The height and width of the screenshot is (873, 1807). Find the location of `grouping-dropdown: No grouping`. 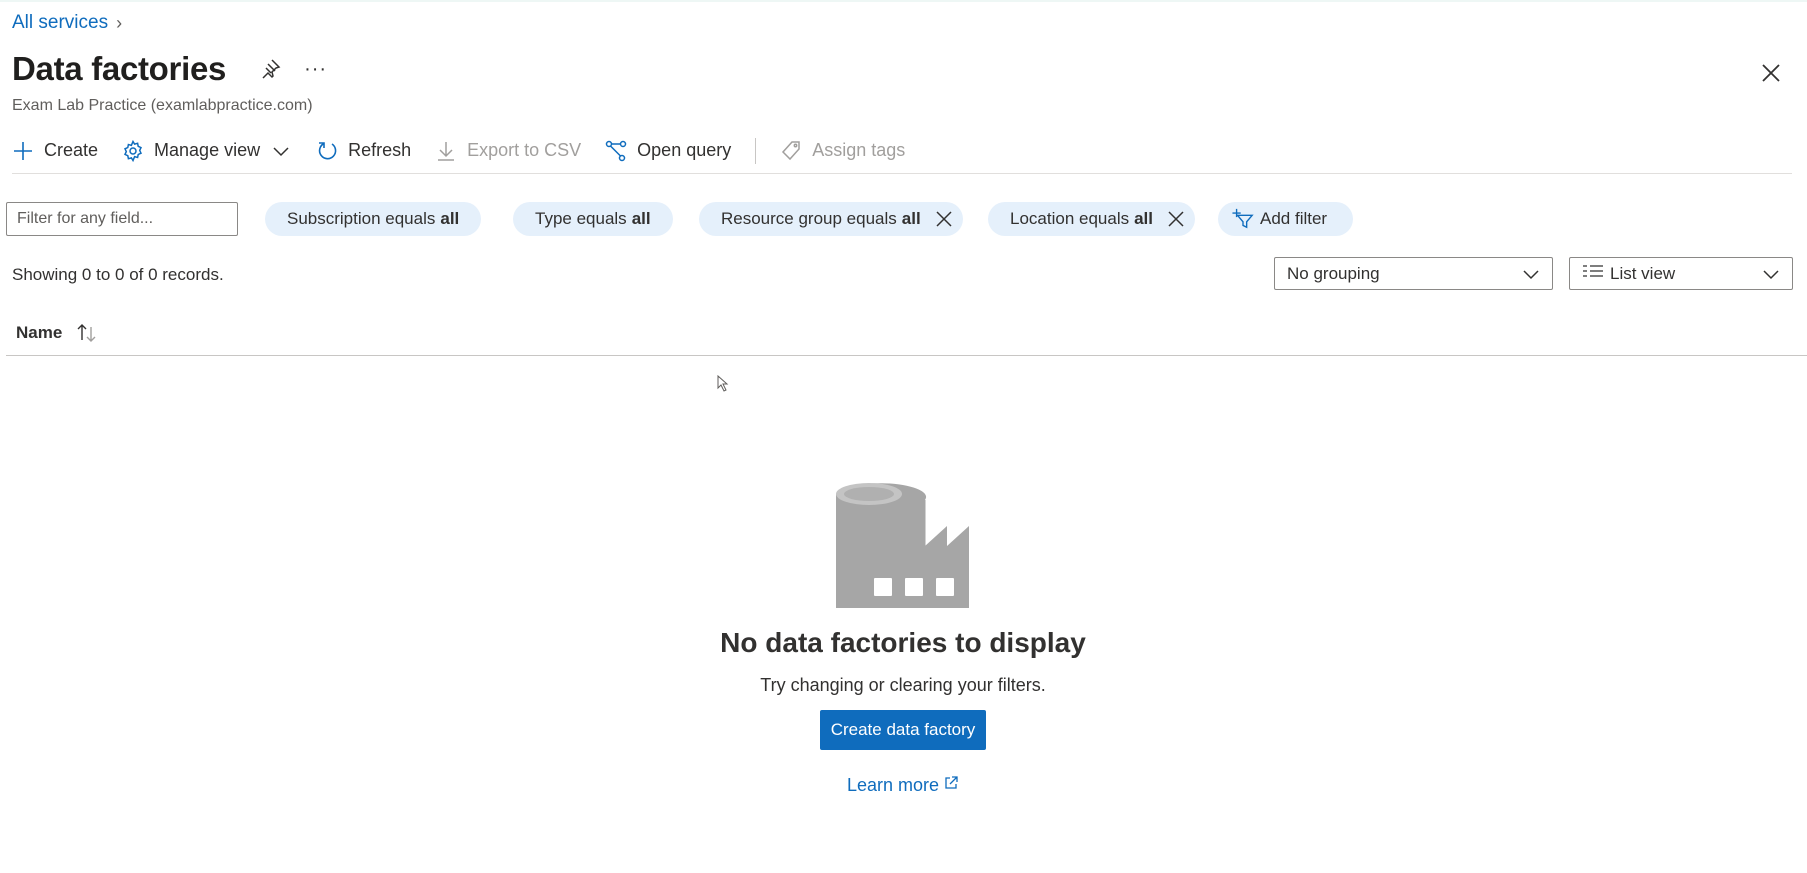

grouping-dropdown: No grouping is located at coordinates (1413, 273).